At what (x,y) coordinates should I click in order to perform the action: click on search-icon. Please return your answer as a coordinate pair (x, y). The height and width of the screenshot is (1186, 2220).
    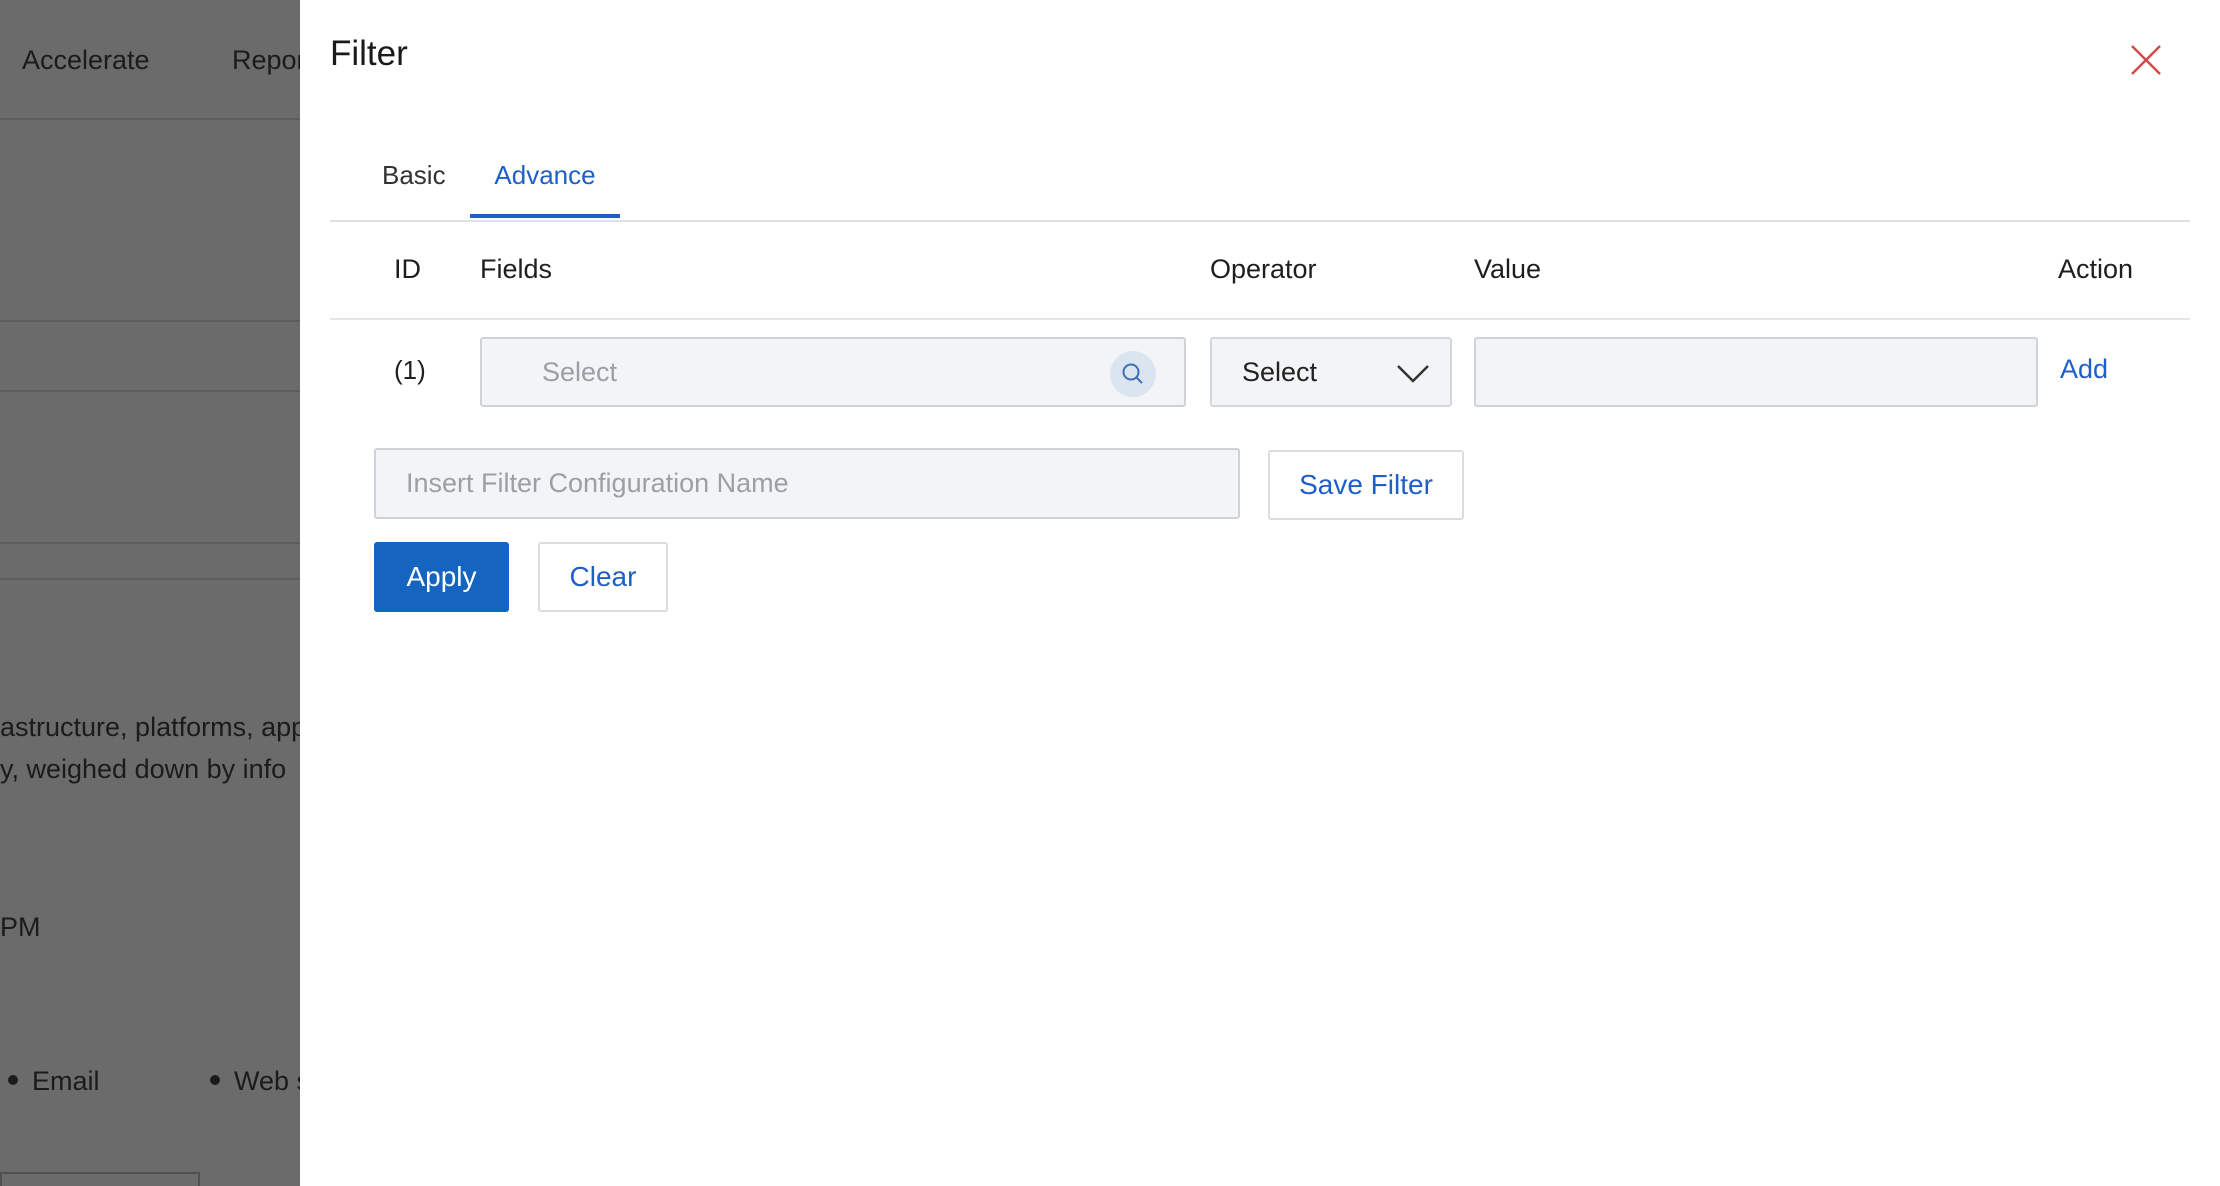
    Looking at the image, I should click on (1133, 374).